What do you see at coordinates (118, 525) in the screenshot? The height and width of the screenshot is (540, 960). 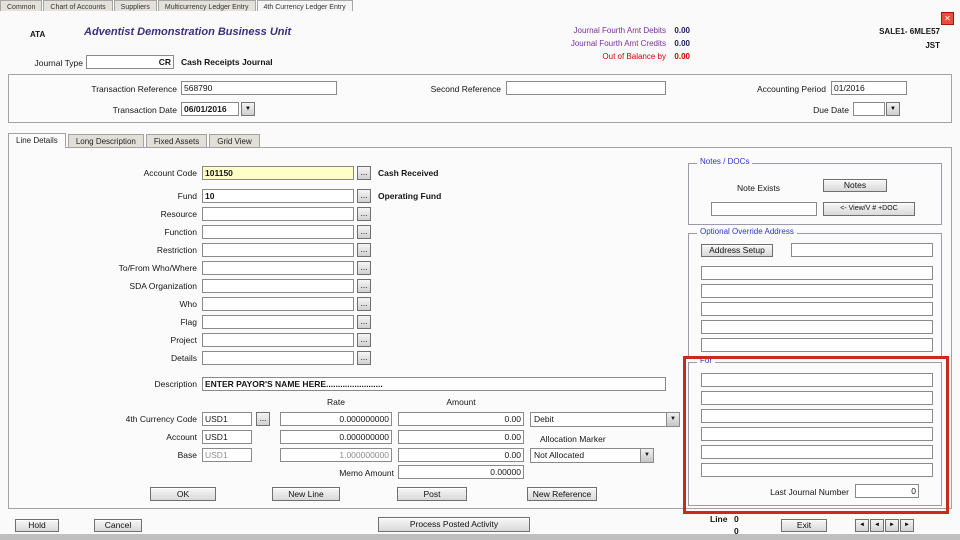 I see `cancel-button: Cancel` at bounding box center [118, 525].